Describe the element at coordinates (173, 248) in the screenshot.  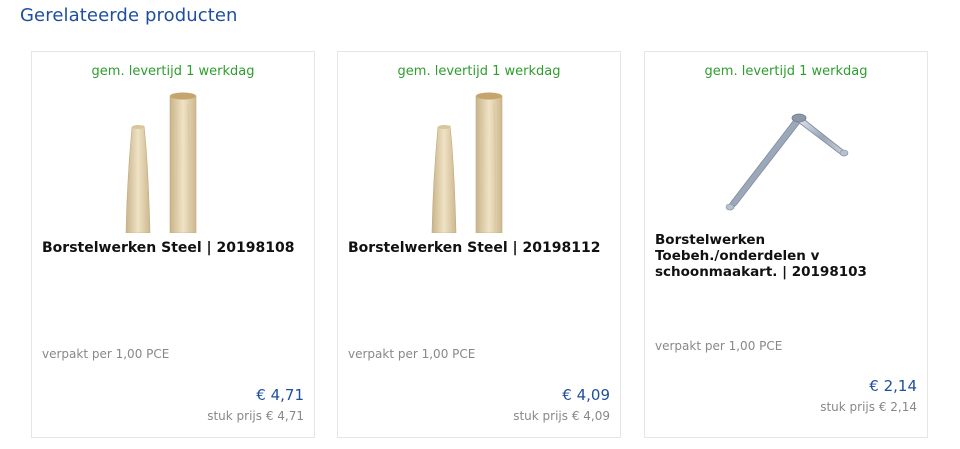
I see `product-name: Borstelwerken Steel | 20198108` at that location.